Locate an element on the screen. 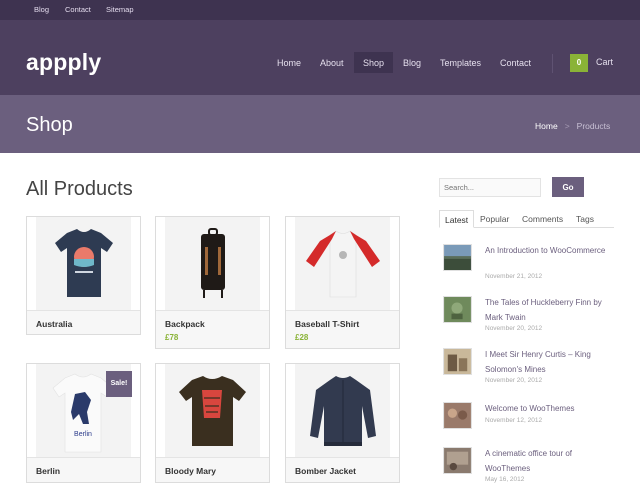 This screenshot has width=640, height=483. product-card-australia: Australia is located at coordinates (83, 275).